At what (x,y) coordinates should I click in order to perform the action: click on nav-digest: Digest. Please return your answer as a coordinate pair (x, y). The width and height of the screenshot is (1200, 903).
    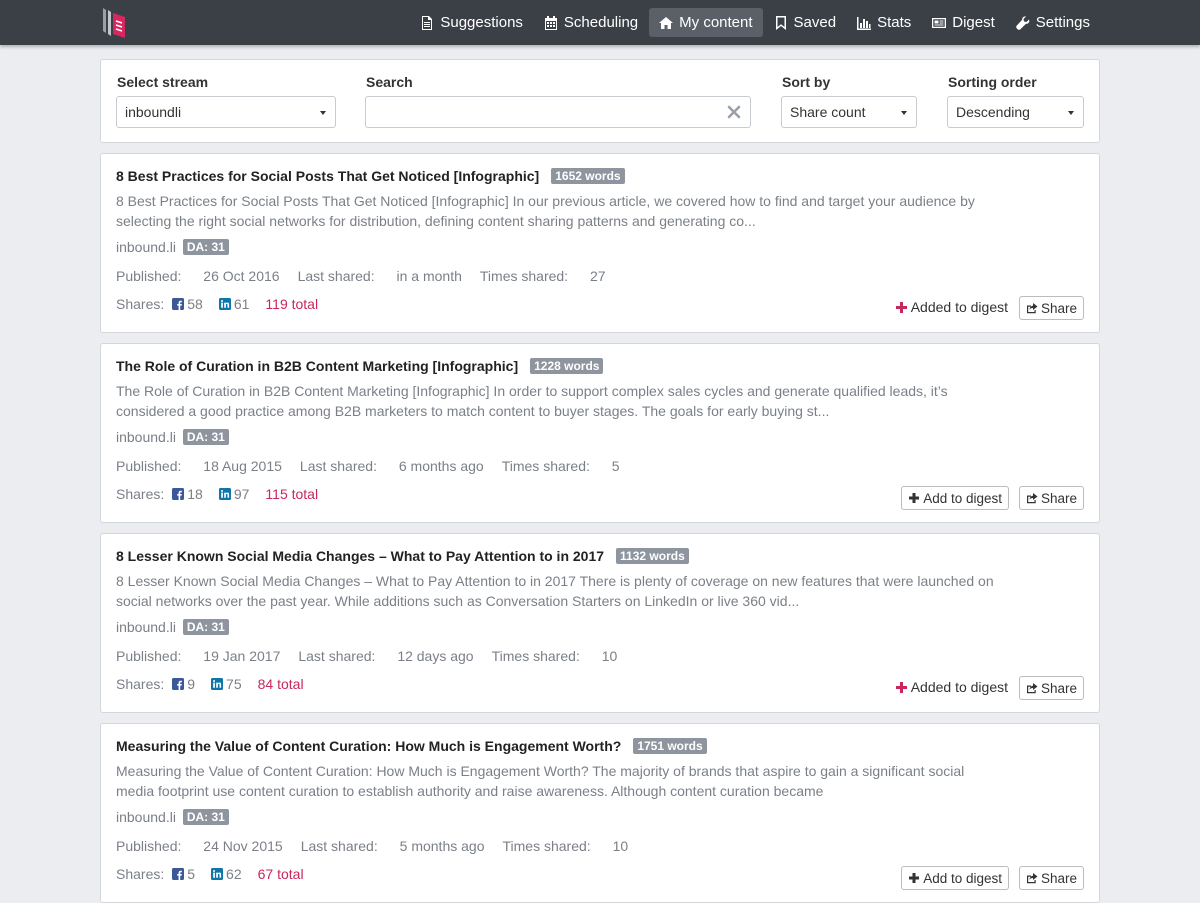
    Looking at the image, I should click on (963, 22).